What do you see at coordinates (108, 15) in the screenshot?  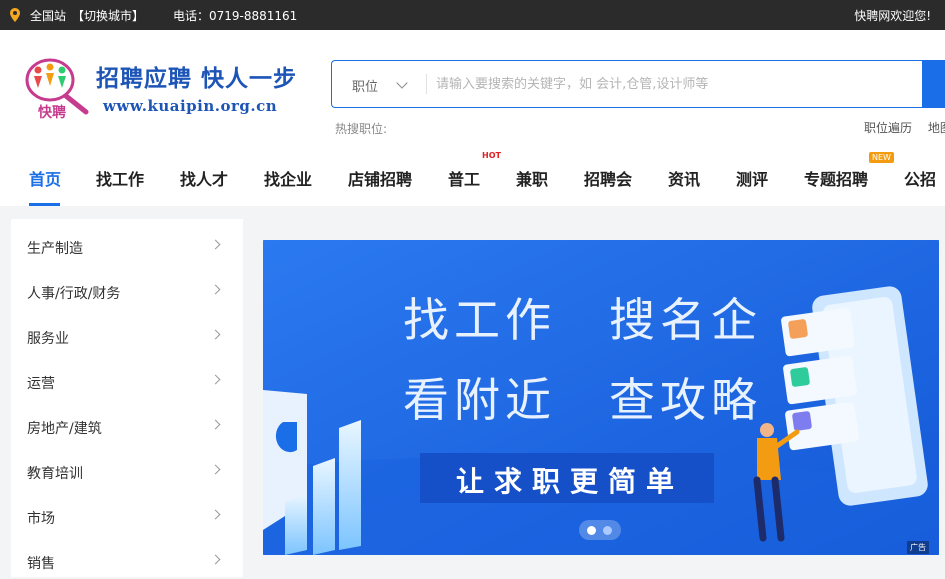 I see `switch-city-link: 【切换城市】` at bounding box center [108, 15].